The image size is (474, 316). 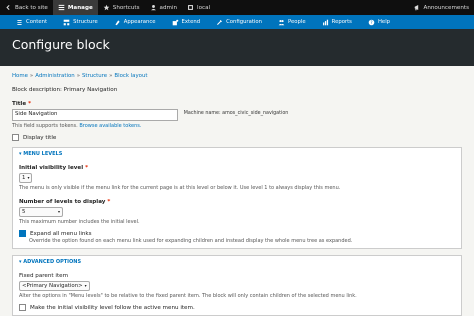 What do you see at coordinates (126, 8) in the screenshot?
I see `shortcuts-label: Shortcuts` at bounding box center [126, 8].